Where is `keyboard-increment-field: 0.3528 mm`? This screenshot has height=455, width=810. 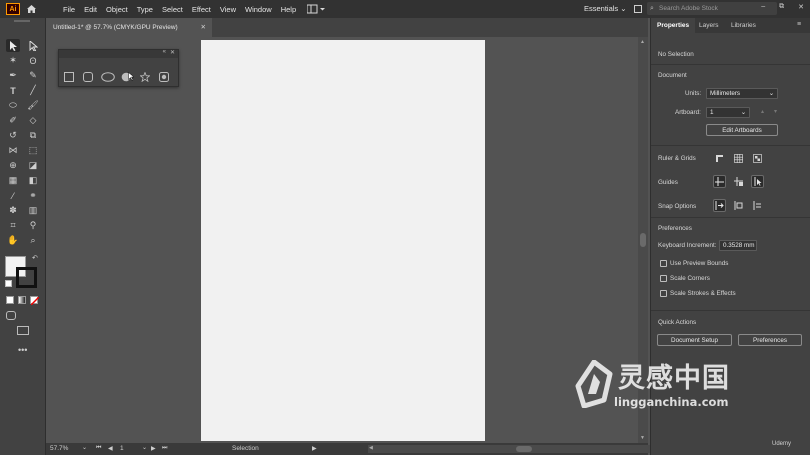 keyboard-increment-field: 0.3528 mm is located at coordinates (738, 245).